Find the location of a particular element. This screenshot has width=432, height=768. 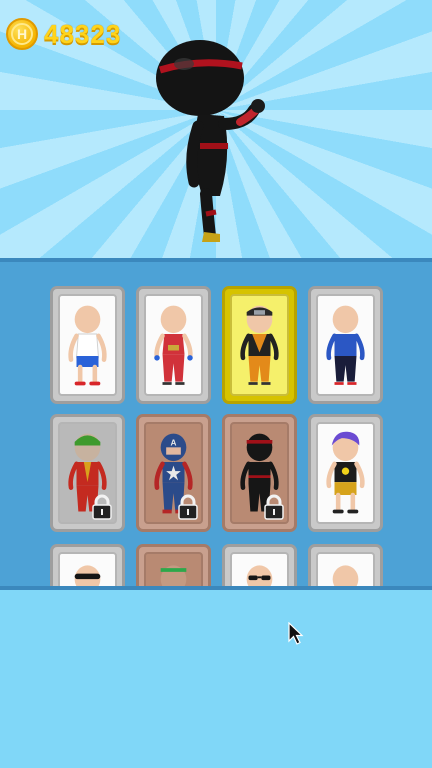

skin-card-purple-hair is located at coordinates (345, 473).